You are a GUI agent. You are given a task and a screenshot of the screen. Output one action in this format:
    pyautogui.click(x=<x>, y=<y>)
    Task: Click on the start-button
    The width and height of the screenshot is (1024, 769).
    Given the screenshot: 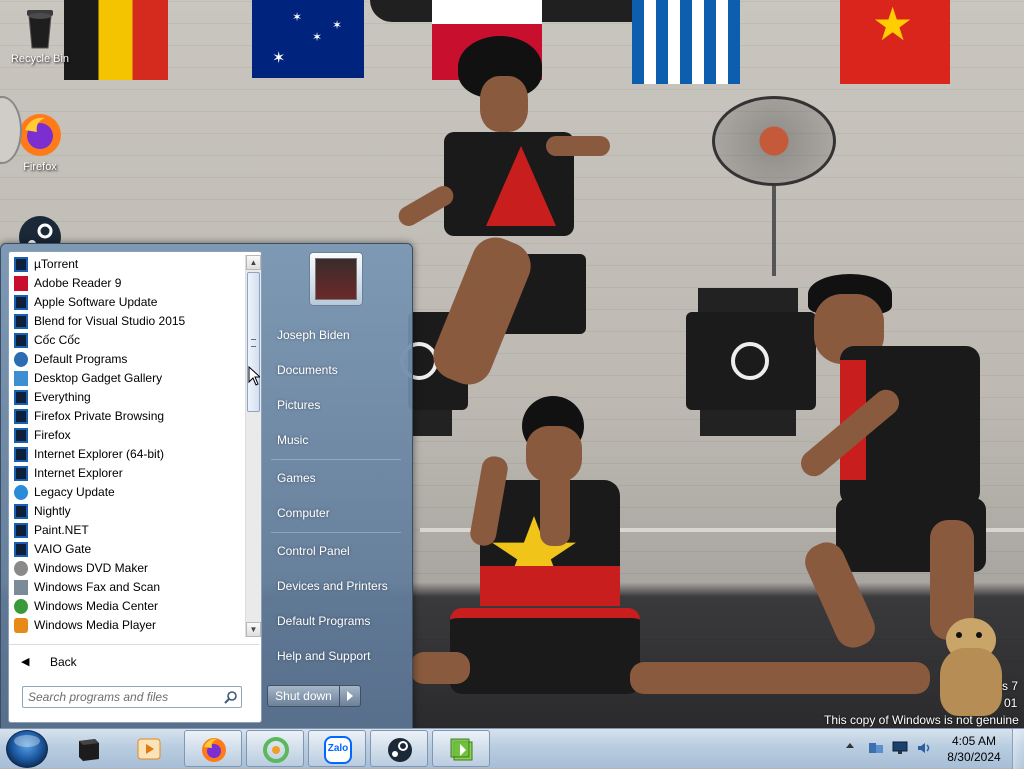 What is the action you would take?
    pyautogui.click(x=27, y=749)
    